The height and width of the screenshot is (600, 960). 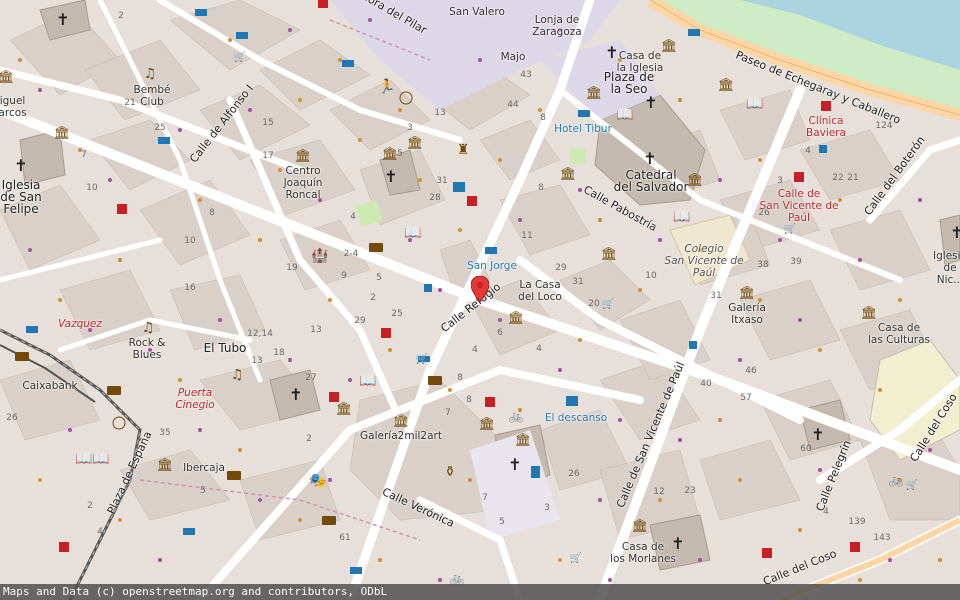 I want to click on place-label: Vazquez, so click(x=80, y=324).